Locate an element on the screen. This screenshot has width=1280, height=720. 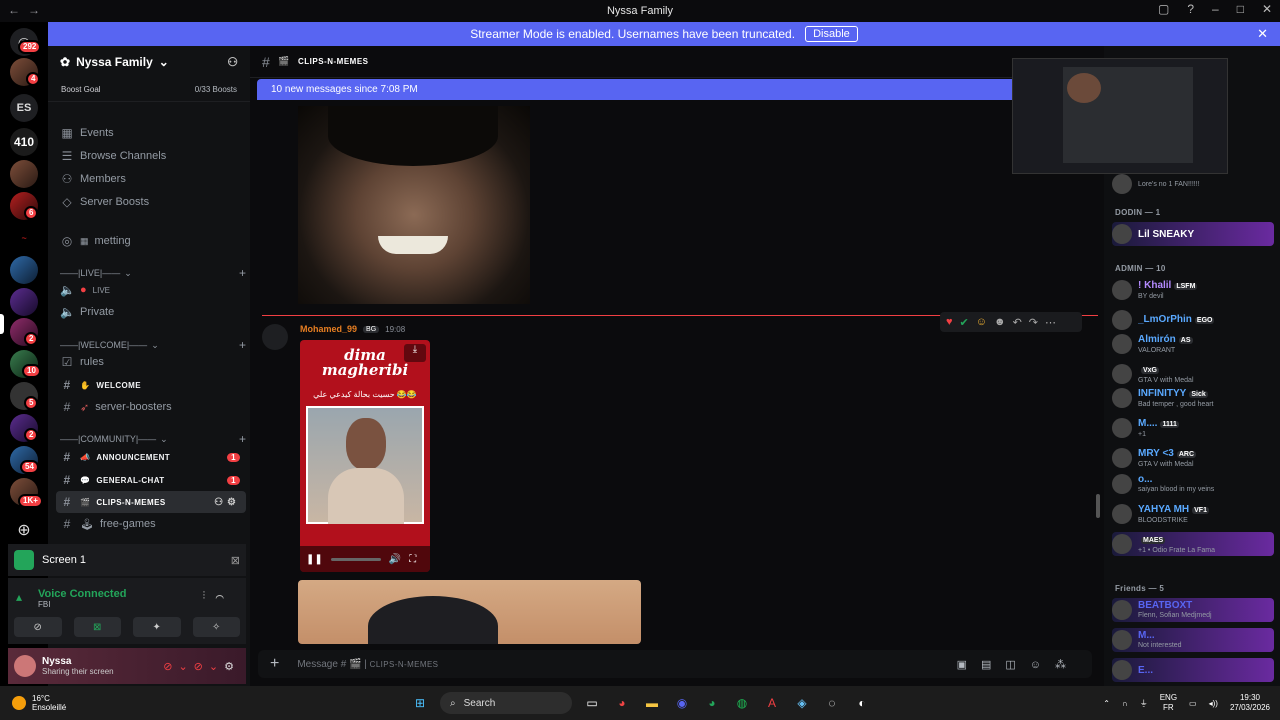
message-composer: + Message # 🎬 | CLIPS-N-MEMES ▣▤◫☺⁂ is located at coordinates (675, 664).